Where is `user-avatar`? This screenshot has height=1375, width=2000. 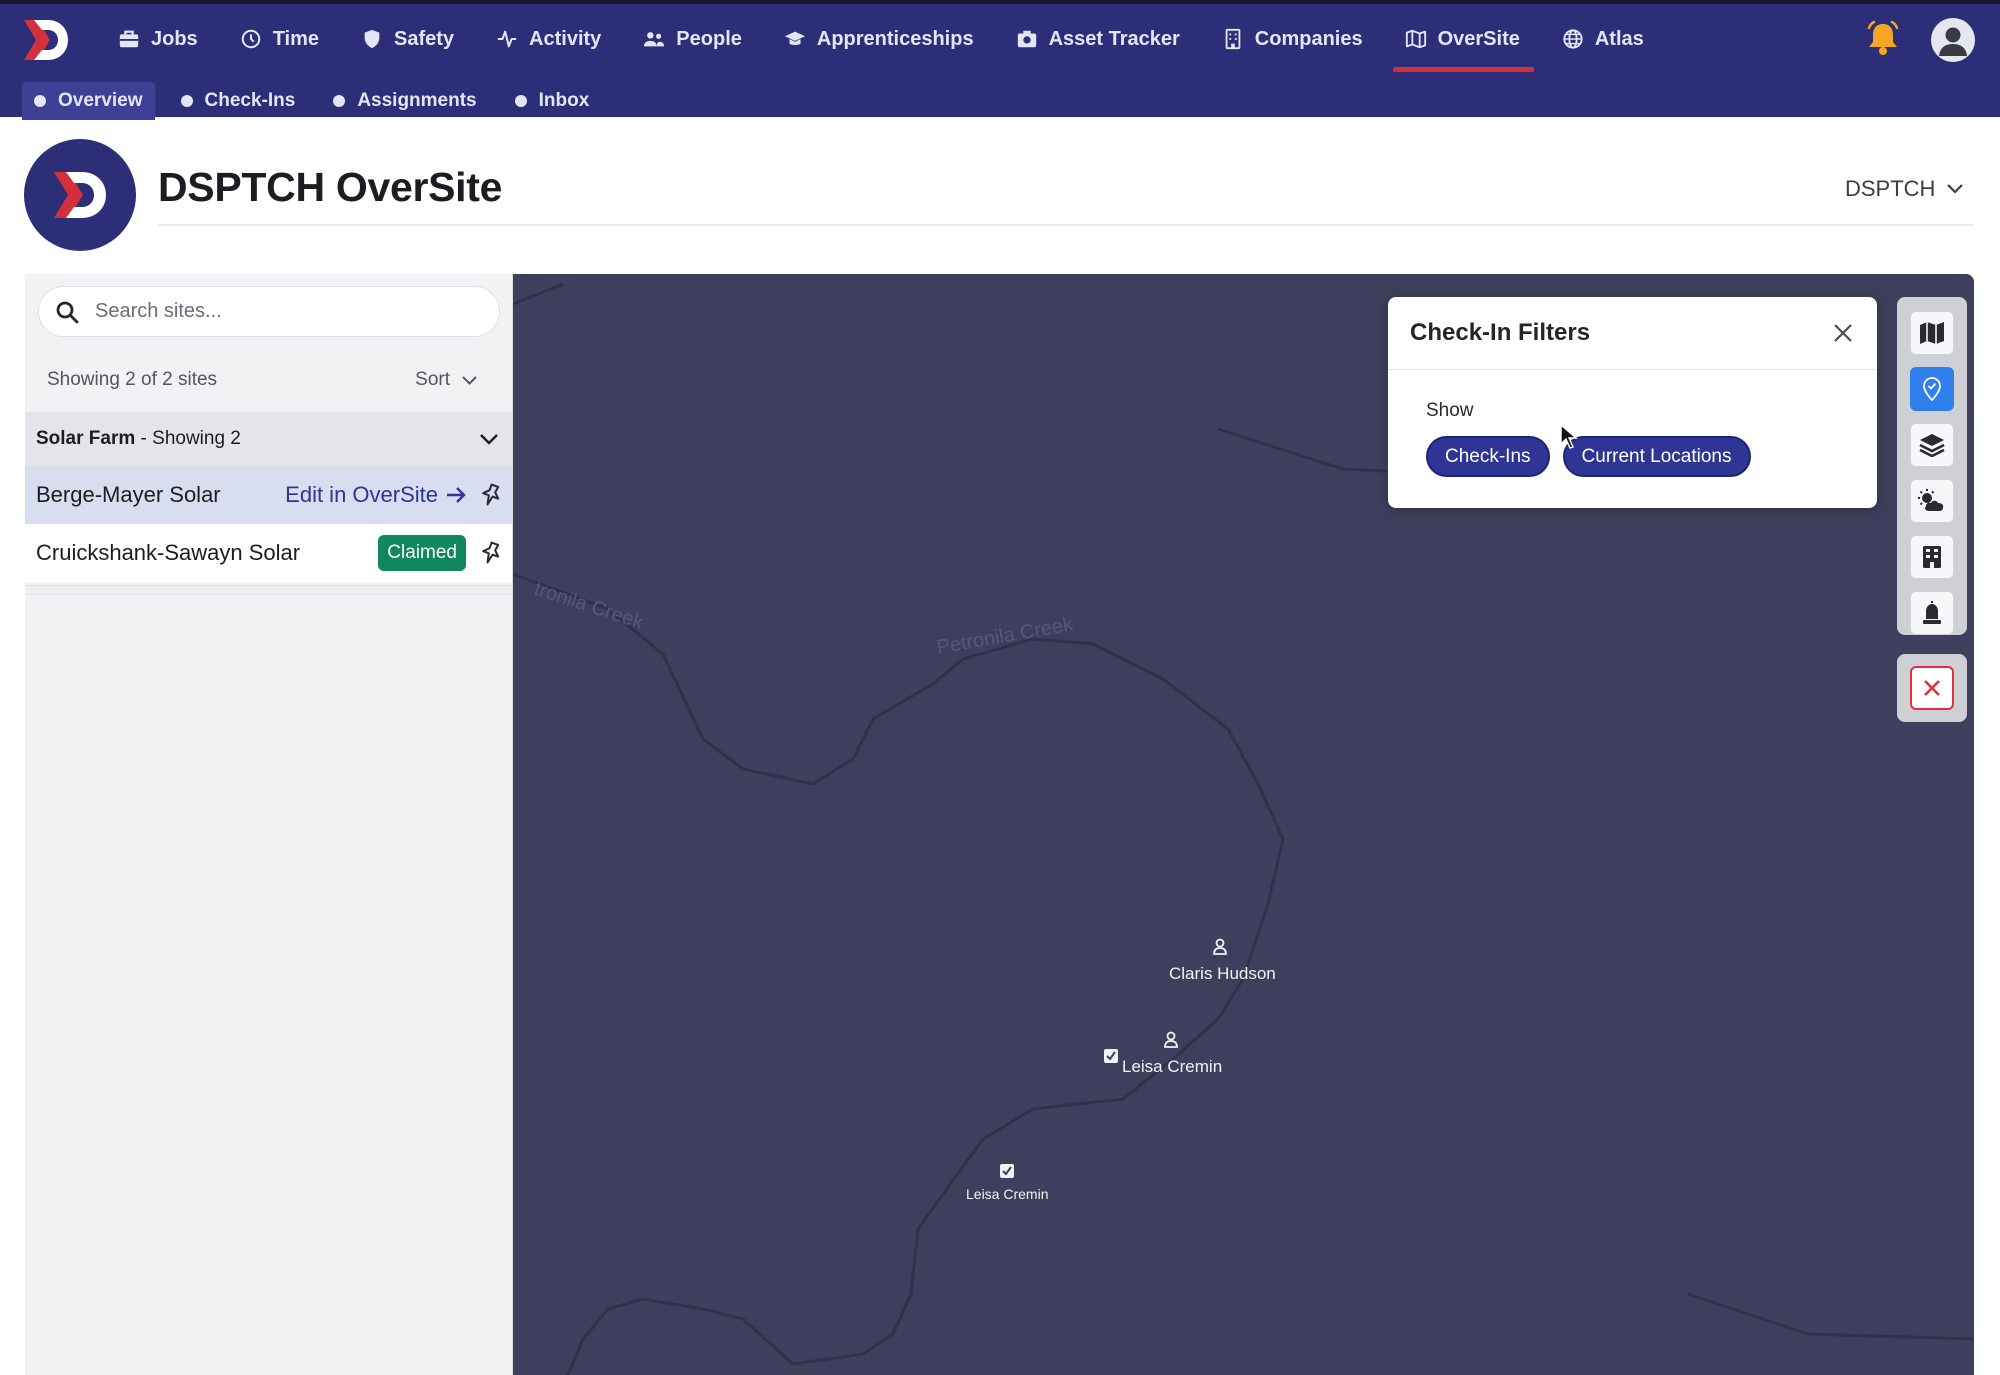
user-avatar is located at coordinates (1953, 40).